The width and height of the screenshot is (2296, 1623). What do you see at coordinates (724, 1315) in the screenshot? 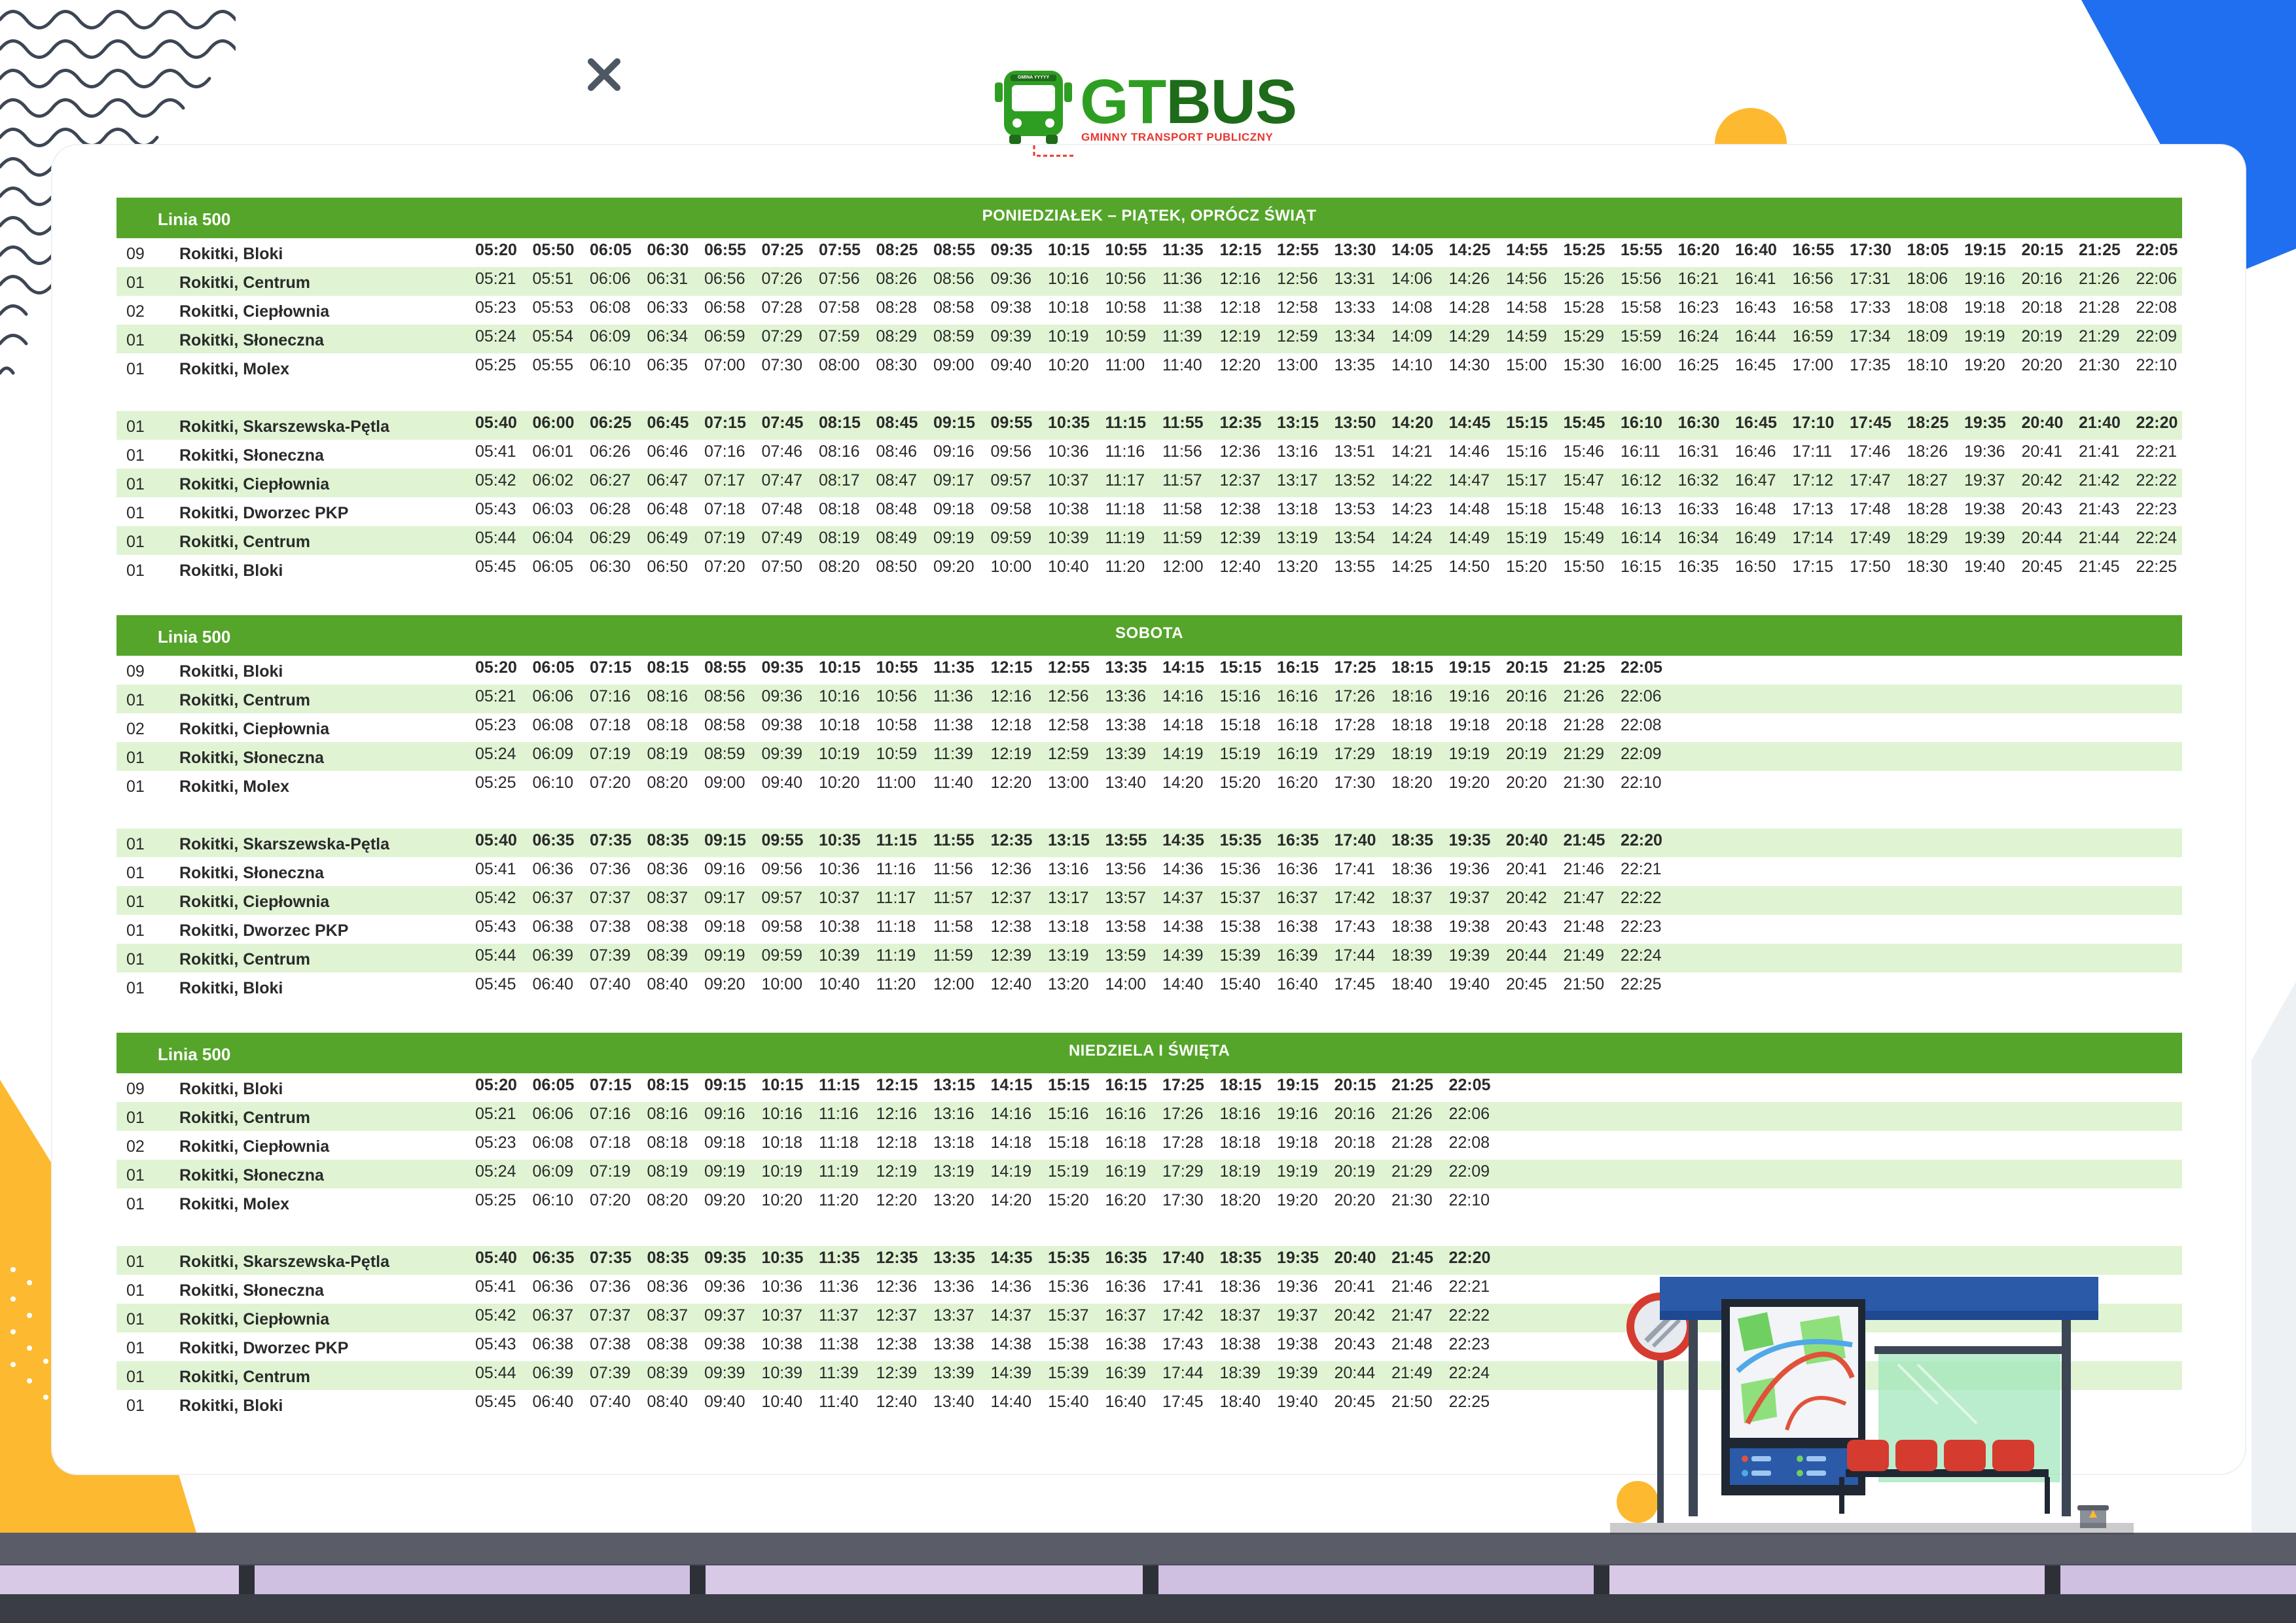
I see `departure-time: 09:37` at bounding box center [724, 1315].